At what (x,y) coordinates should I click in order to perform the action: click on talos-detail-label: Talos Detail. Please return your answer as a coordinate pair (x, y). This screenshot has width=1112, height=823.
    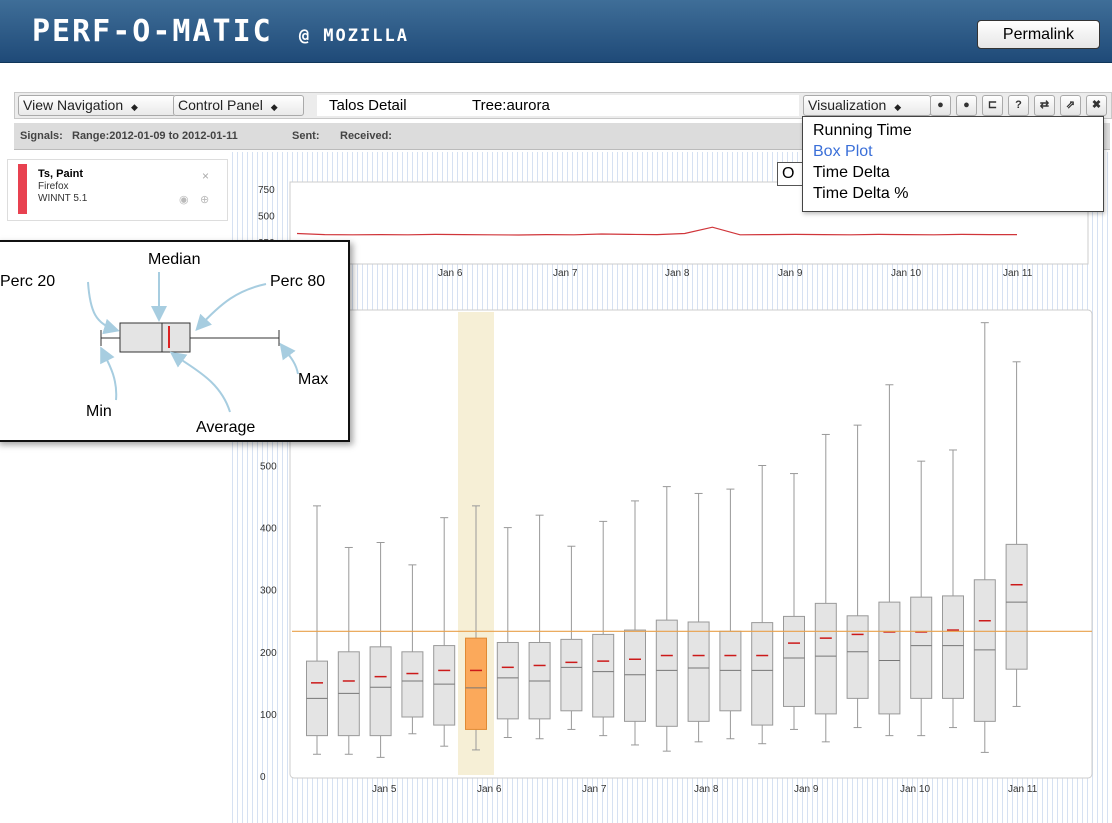
    Looking at the image, I should click on (368, 105).